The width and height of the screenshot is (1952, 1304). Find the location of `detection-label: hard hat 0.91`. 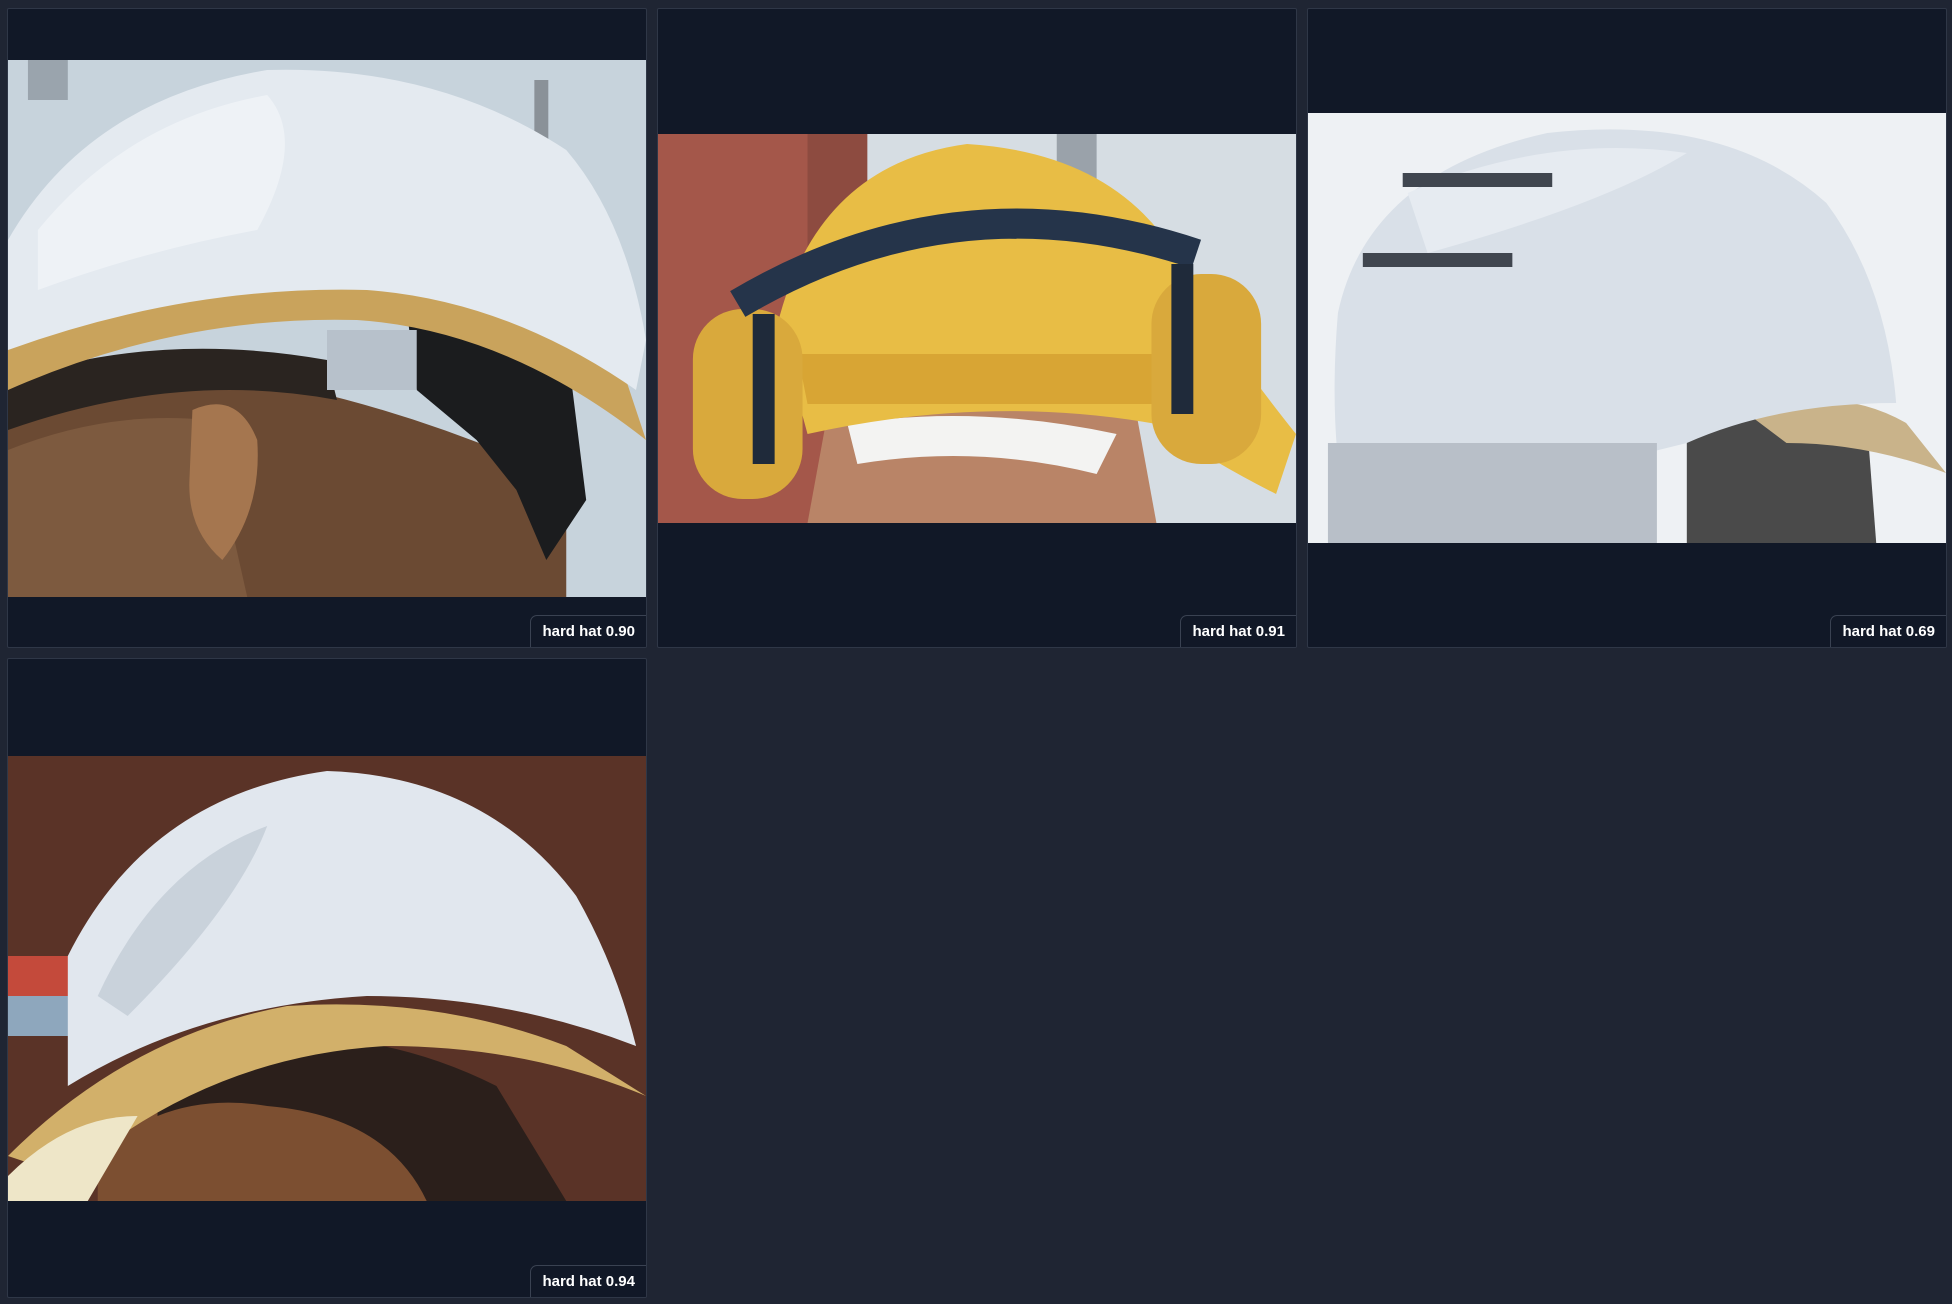

detection-label: hard hat 0.91 is located at coordinates (1238, 631).